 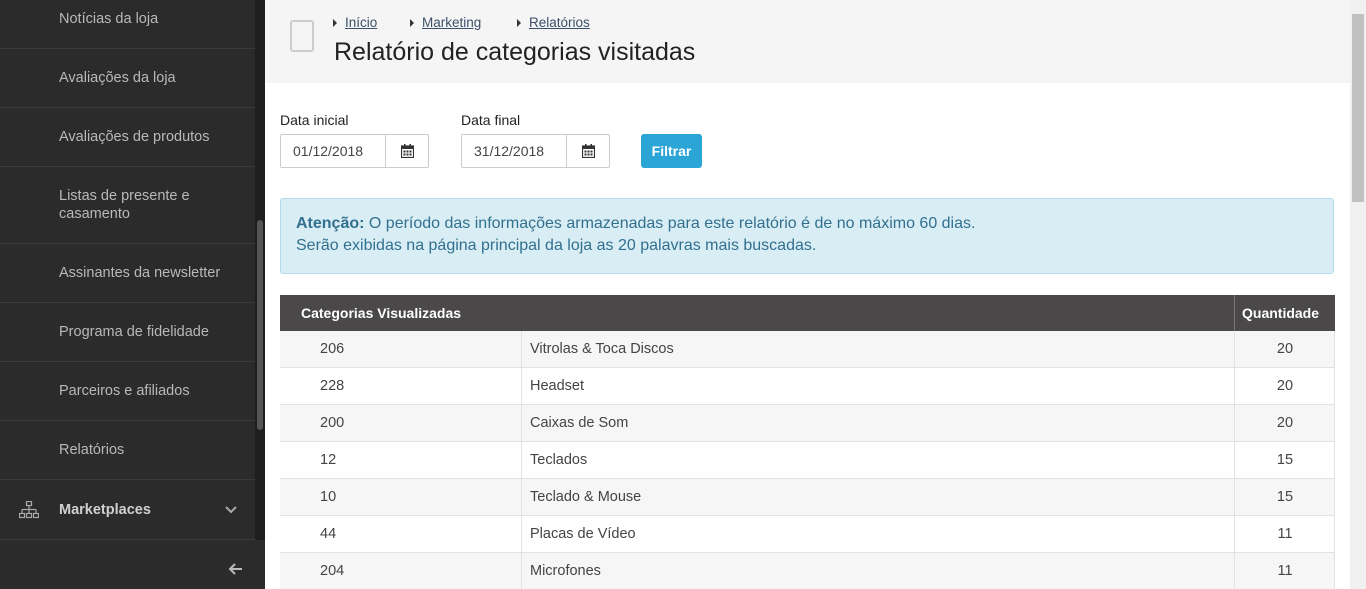 What do you see at coordinates (671, 151) in the screenshot?
I see `filter-button: Filtrar` at bounding box center [671, 151].